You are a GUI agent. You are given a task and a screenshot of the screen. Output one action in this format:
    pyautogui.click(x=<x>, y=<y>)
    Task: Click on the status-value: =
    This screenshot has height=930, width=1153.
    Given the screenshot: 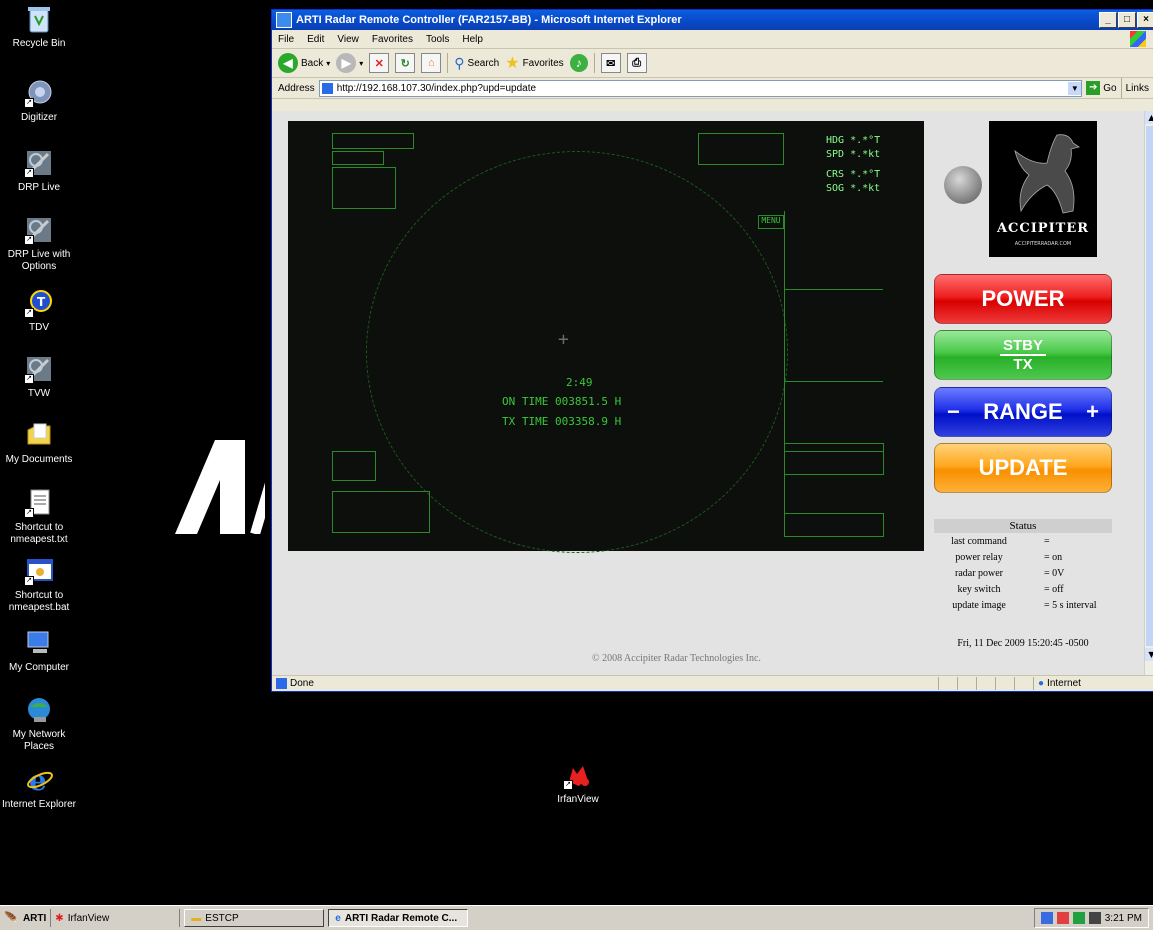 What is the action you would take?
    pyautogui.click(x=1068, y=541)
    